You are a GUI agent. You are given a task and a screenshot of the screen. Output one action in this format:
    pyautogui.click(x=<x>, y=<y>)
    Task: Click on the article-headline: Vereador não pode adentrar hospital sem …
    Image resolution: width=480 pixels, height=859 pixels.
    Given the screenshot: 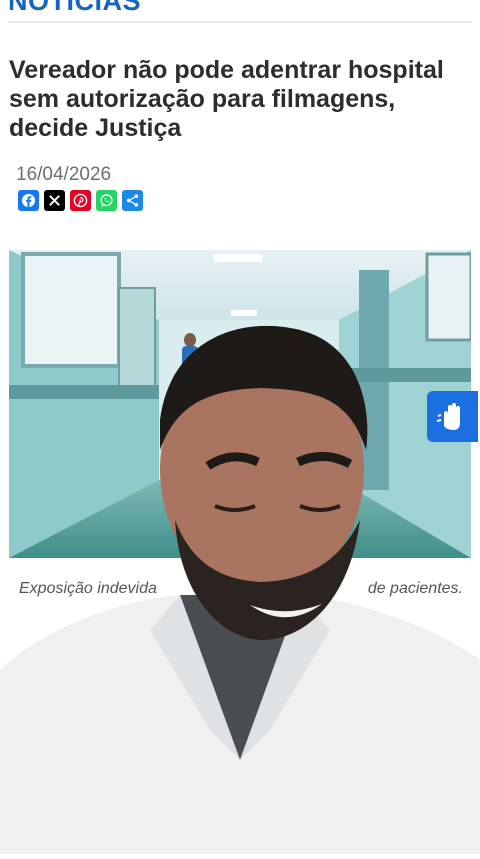 What is the action you would take?
    pyautogui.click(x=226, y=99)
    